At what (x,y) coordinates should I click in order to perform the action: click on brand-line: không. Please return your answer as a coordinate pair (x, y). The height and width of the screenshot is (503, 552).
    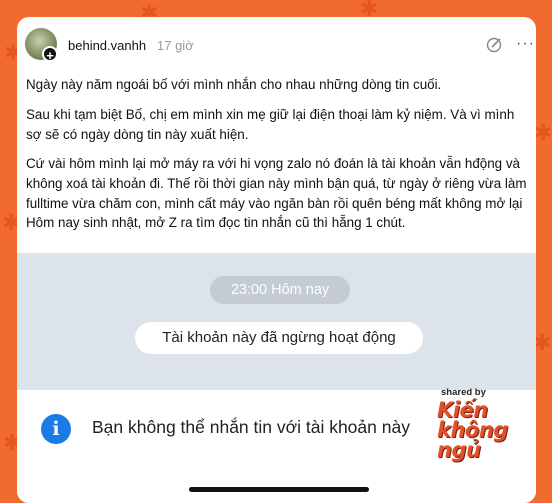
    Looking at the image, I should click on (472, 430).